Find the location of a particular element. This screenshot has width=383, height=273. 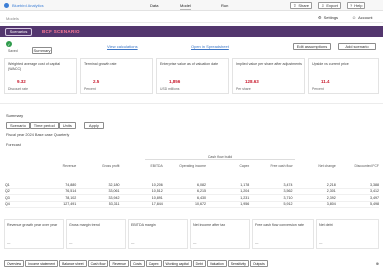

sheet-tab-cash-flow: Cash flow is located at coordinates (98, 263).